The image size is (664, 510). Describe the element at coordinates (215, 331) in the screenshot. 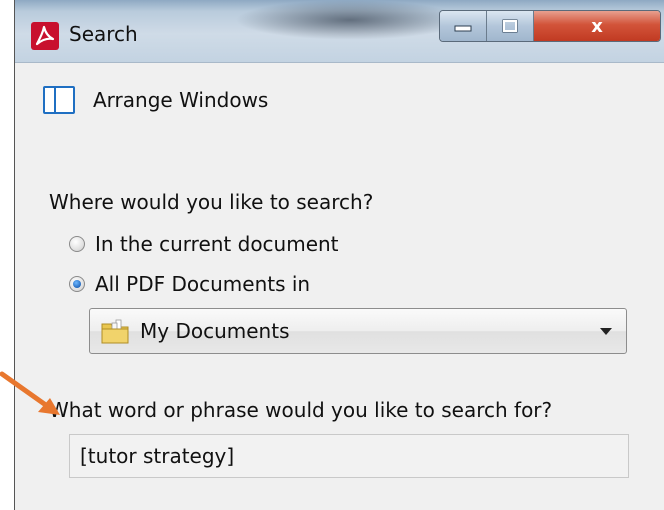

I see `folder-select-value: My Documents` at that location.